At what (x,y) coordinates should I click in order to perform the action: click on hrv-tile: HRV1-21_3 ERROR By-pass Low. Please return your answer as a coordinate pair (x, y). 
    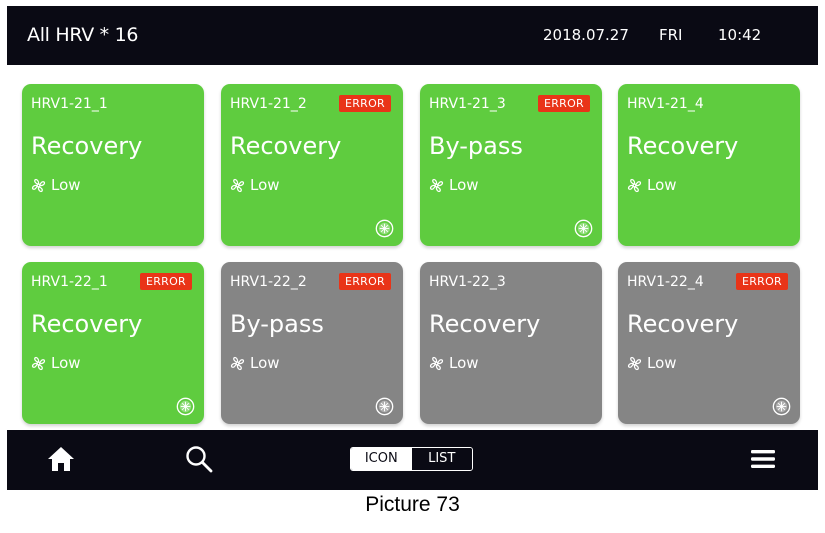
    Looking at the image, I should click on (511, 165).